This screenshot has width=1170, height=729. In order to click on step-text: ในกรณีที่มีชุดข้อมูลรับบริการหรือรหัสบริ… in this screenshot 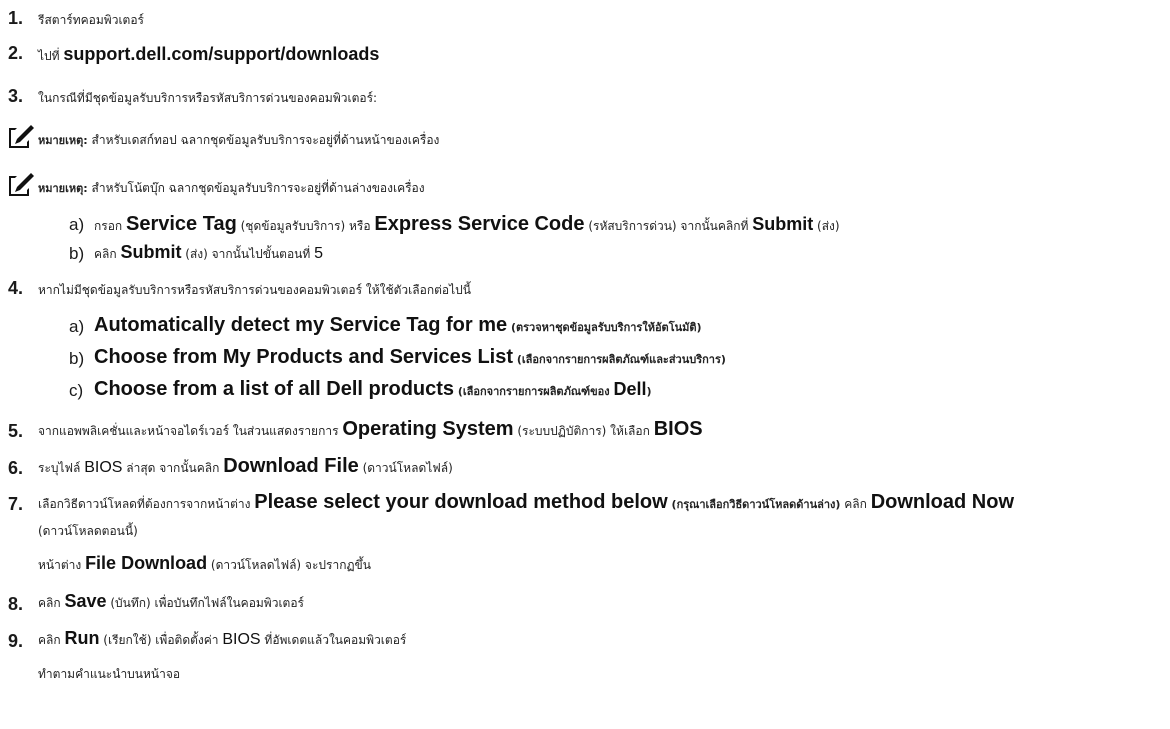, I will do `click(208, 98)`.